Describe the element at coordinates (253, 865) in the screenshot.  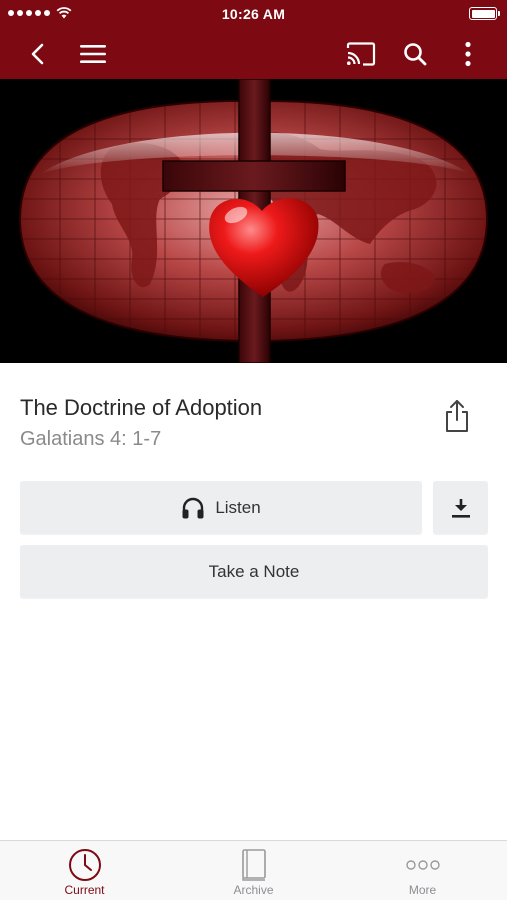
I see `book-icon` at that location.